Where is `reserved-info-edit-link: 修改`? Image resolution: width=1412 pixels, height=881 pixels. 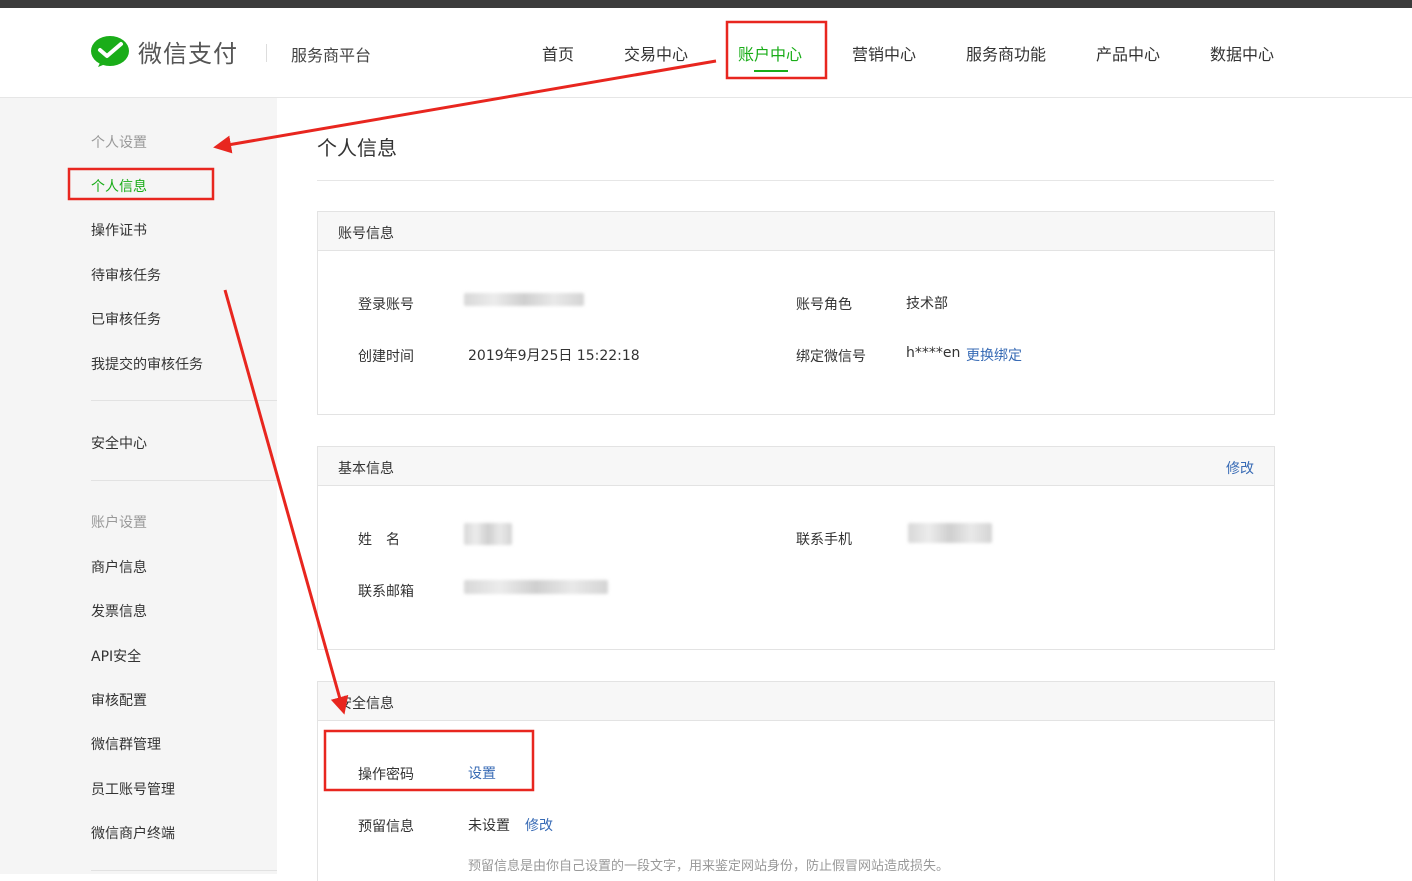
reserved-info-edit-link: 修改 is located at coordinates (539, 825).